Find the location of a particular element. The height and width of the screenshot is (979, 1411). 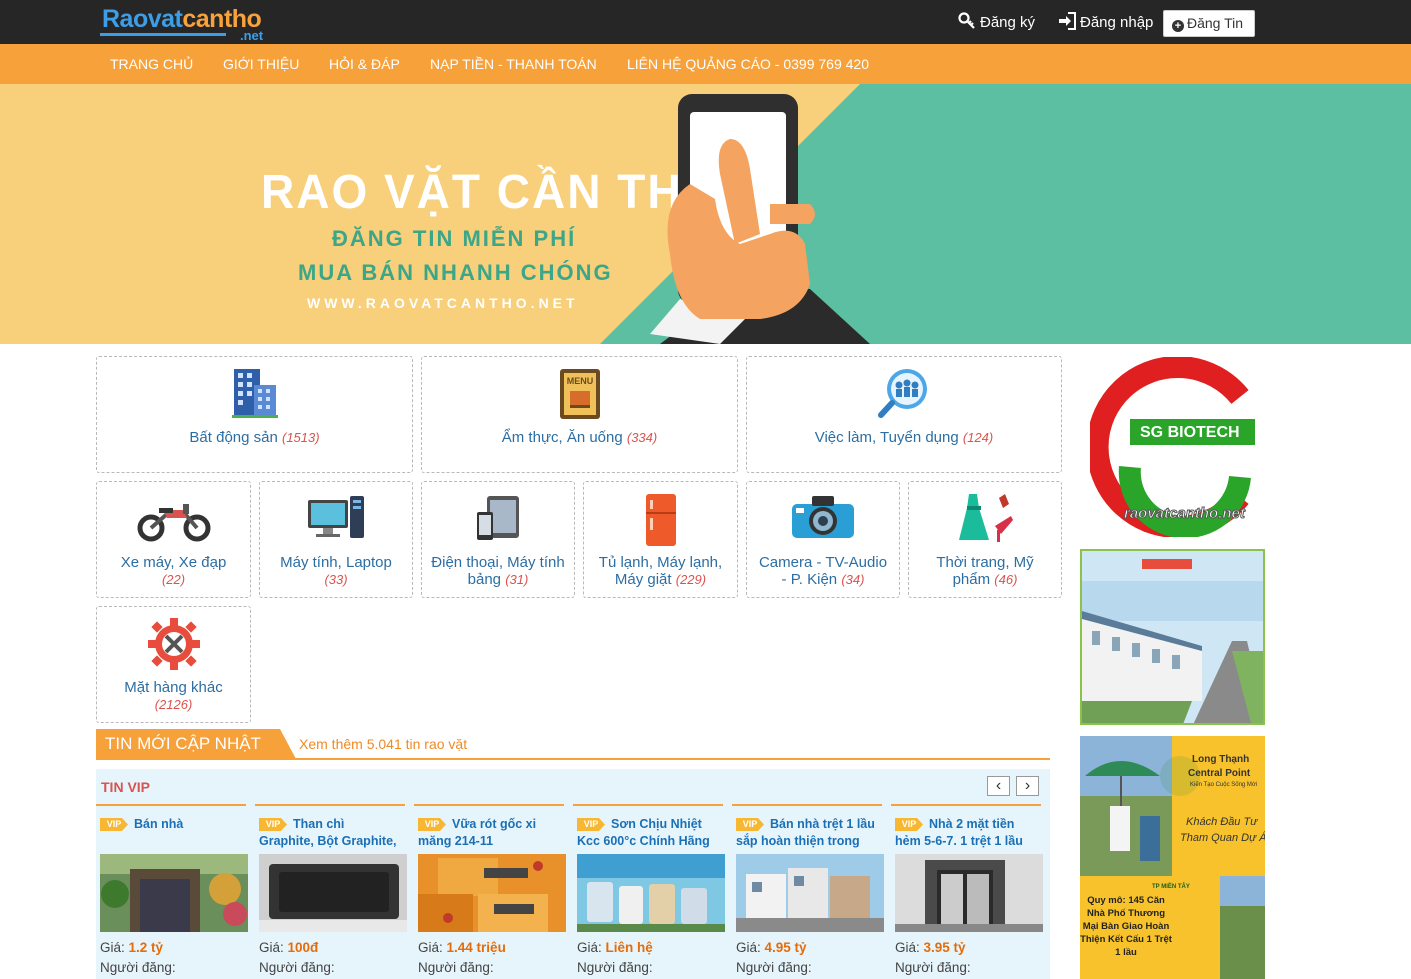

logo-suffix: .net is located at coordinates (252, 35).